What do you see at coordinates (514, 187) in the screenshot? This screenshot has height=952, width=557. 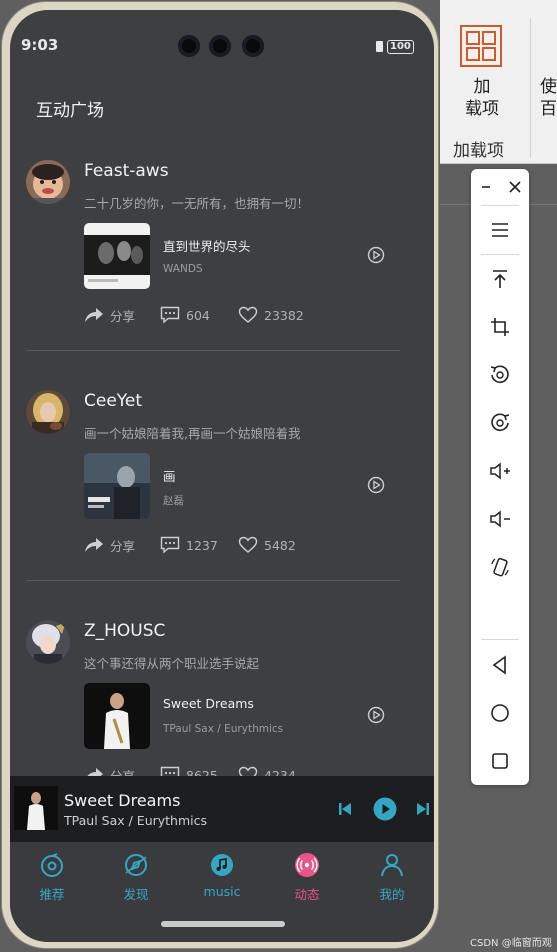 I see `close-button` at bounding box center [514, 187].